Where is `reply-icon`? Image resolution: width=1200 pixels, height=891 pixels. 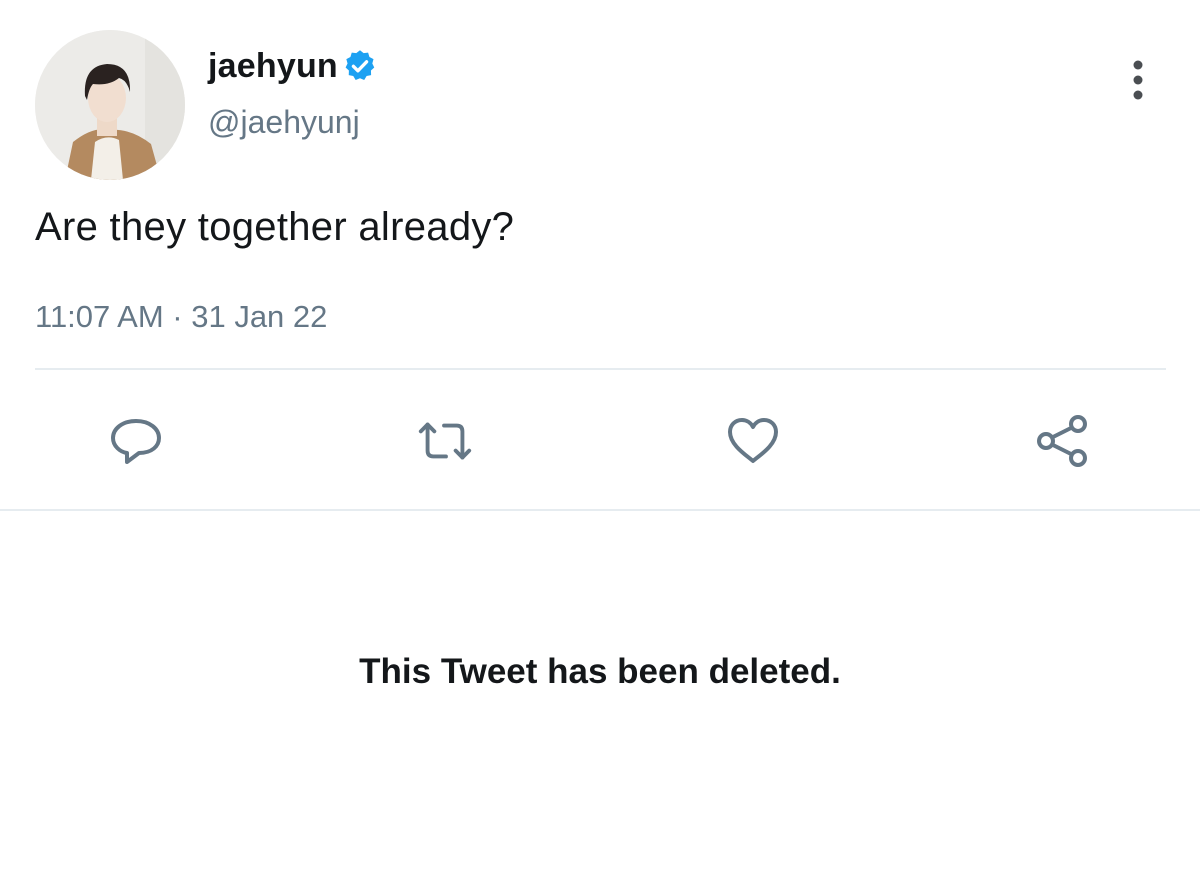 reply-icon is located at coordinates (136, 441).